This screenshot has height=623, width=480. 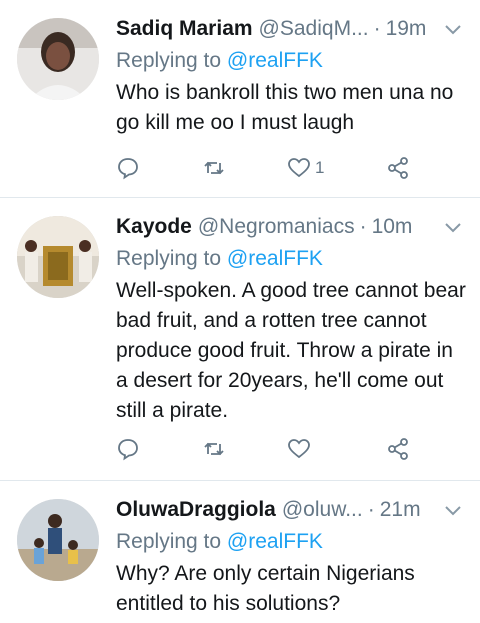 What do you see at coordinates (196, 510) in the screenshot?
I see `user-name: OluwaDraggiola` at bounding box center [196, 510].